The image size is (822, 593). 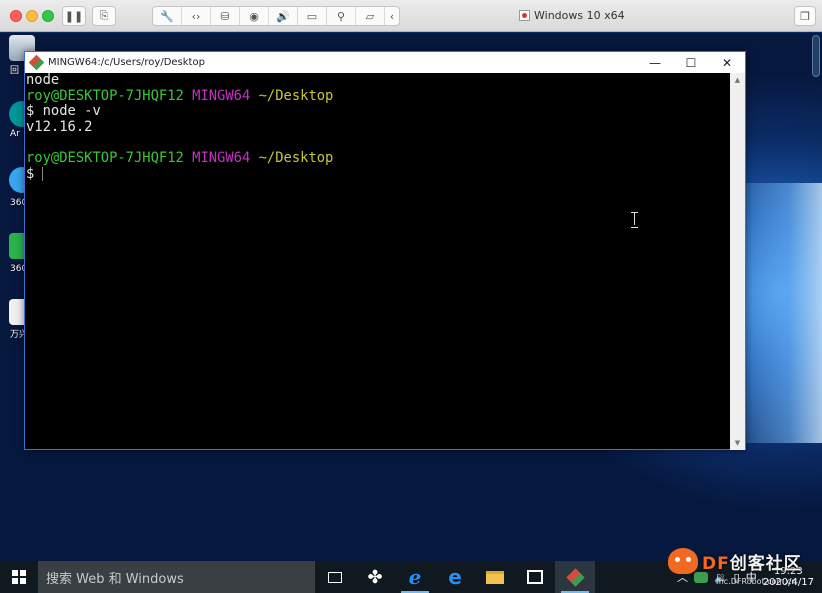 What do you see at coordinates (16, 16) in the screenshot?
I see `close-window-button` at bounding box center [16, 16].